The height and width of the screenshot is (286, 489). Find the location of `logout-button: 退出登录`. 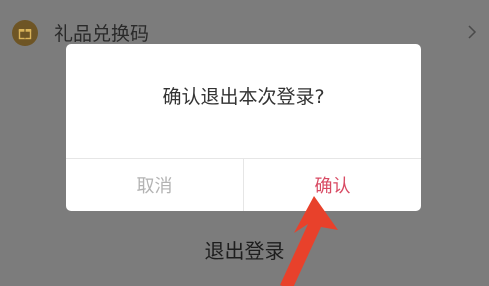

logout-button: 退出登录 is located at coordinates (244, 249).